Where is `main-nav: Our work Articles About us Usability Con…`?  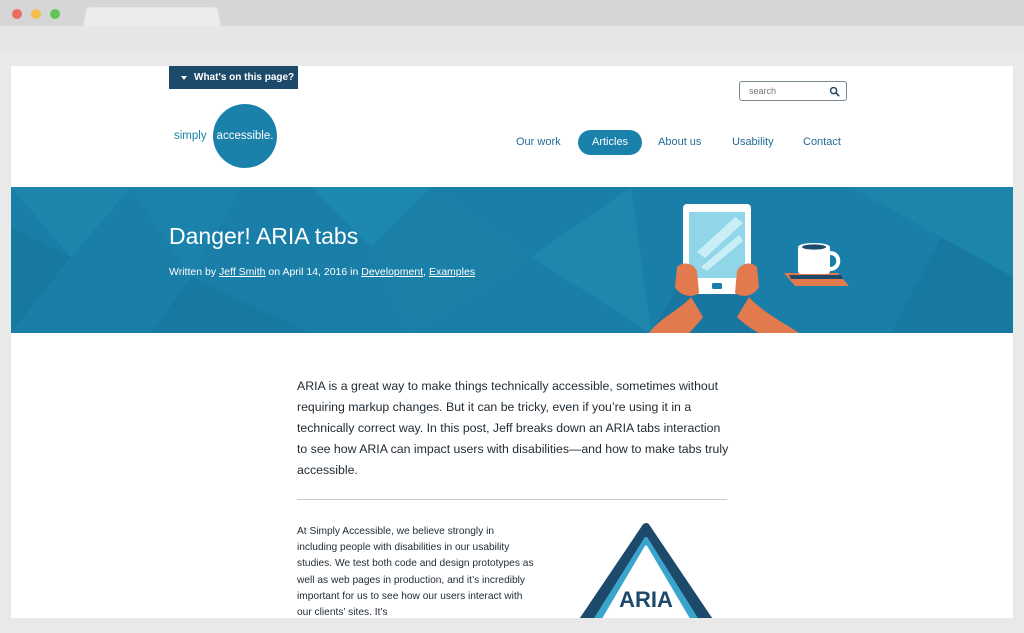 main-nav: Our work Articles About us Usability Con… is located at coordinates (512, 143).